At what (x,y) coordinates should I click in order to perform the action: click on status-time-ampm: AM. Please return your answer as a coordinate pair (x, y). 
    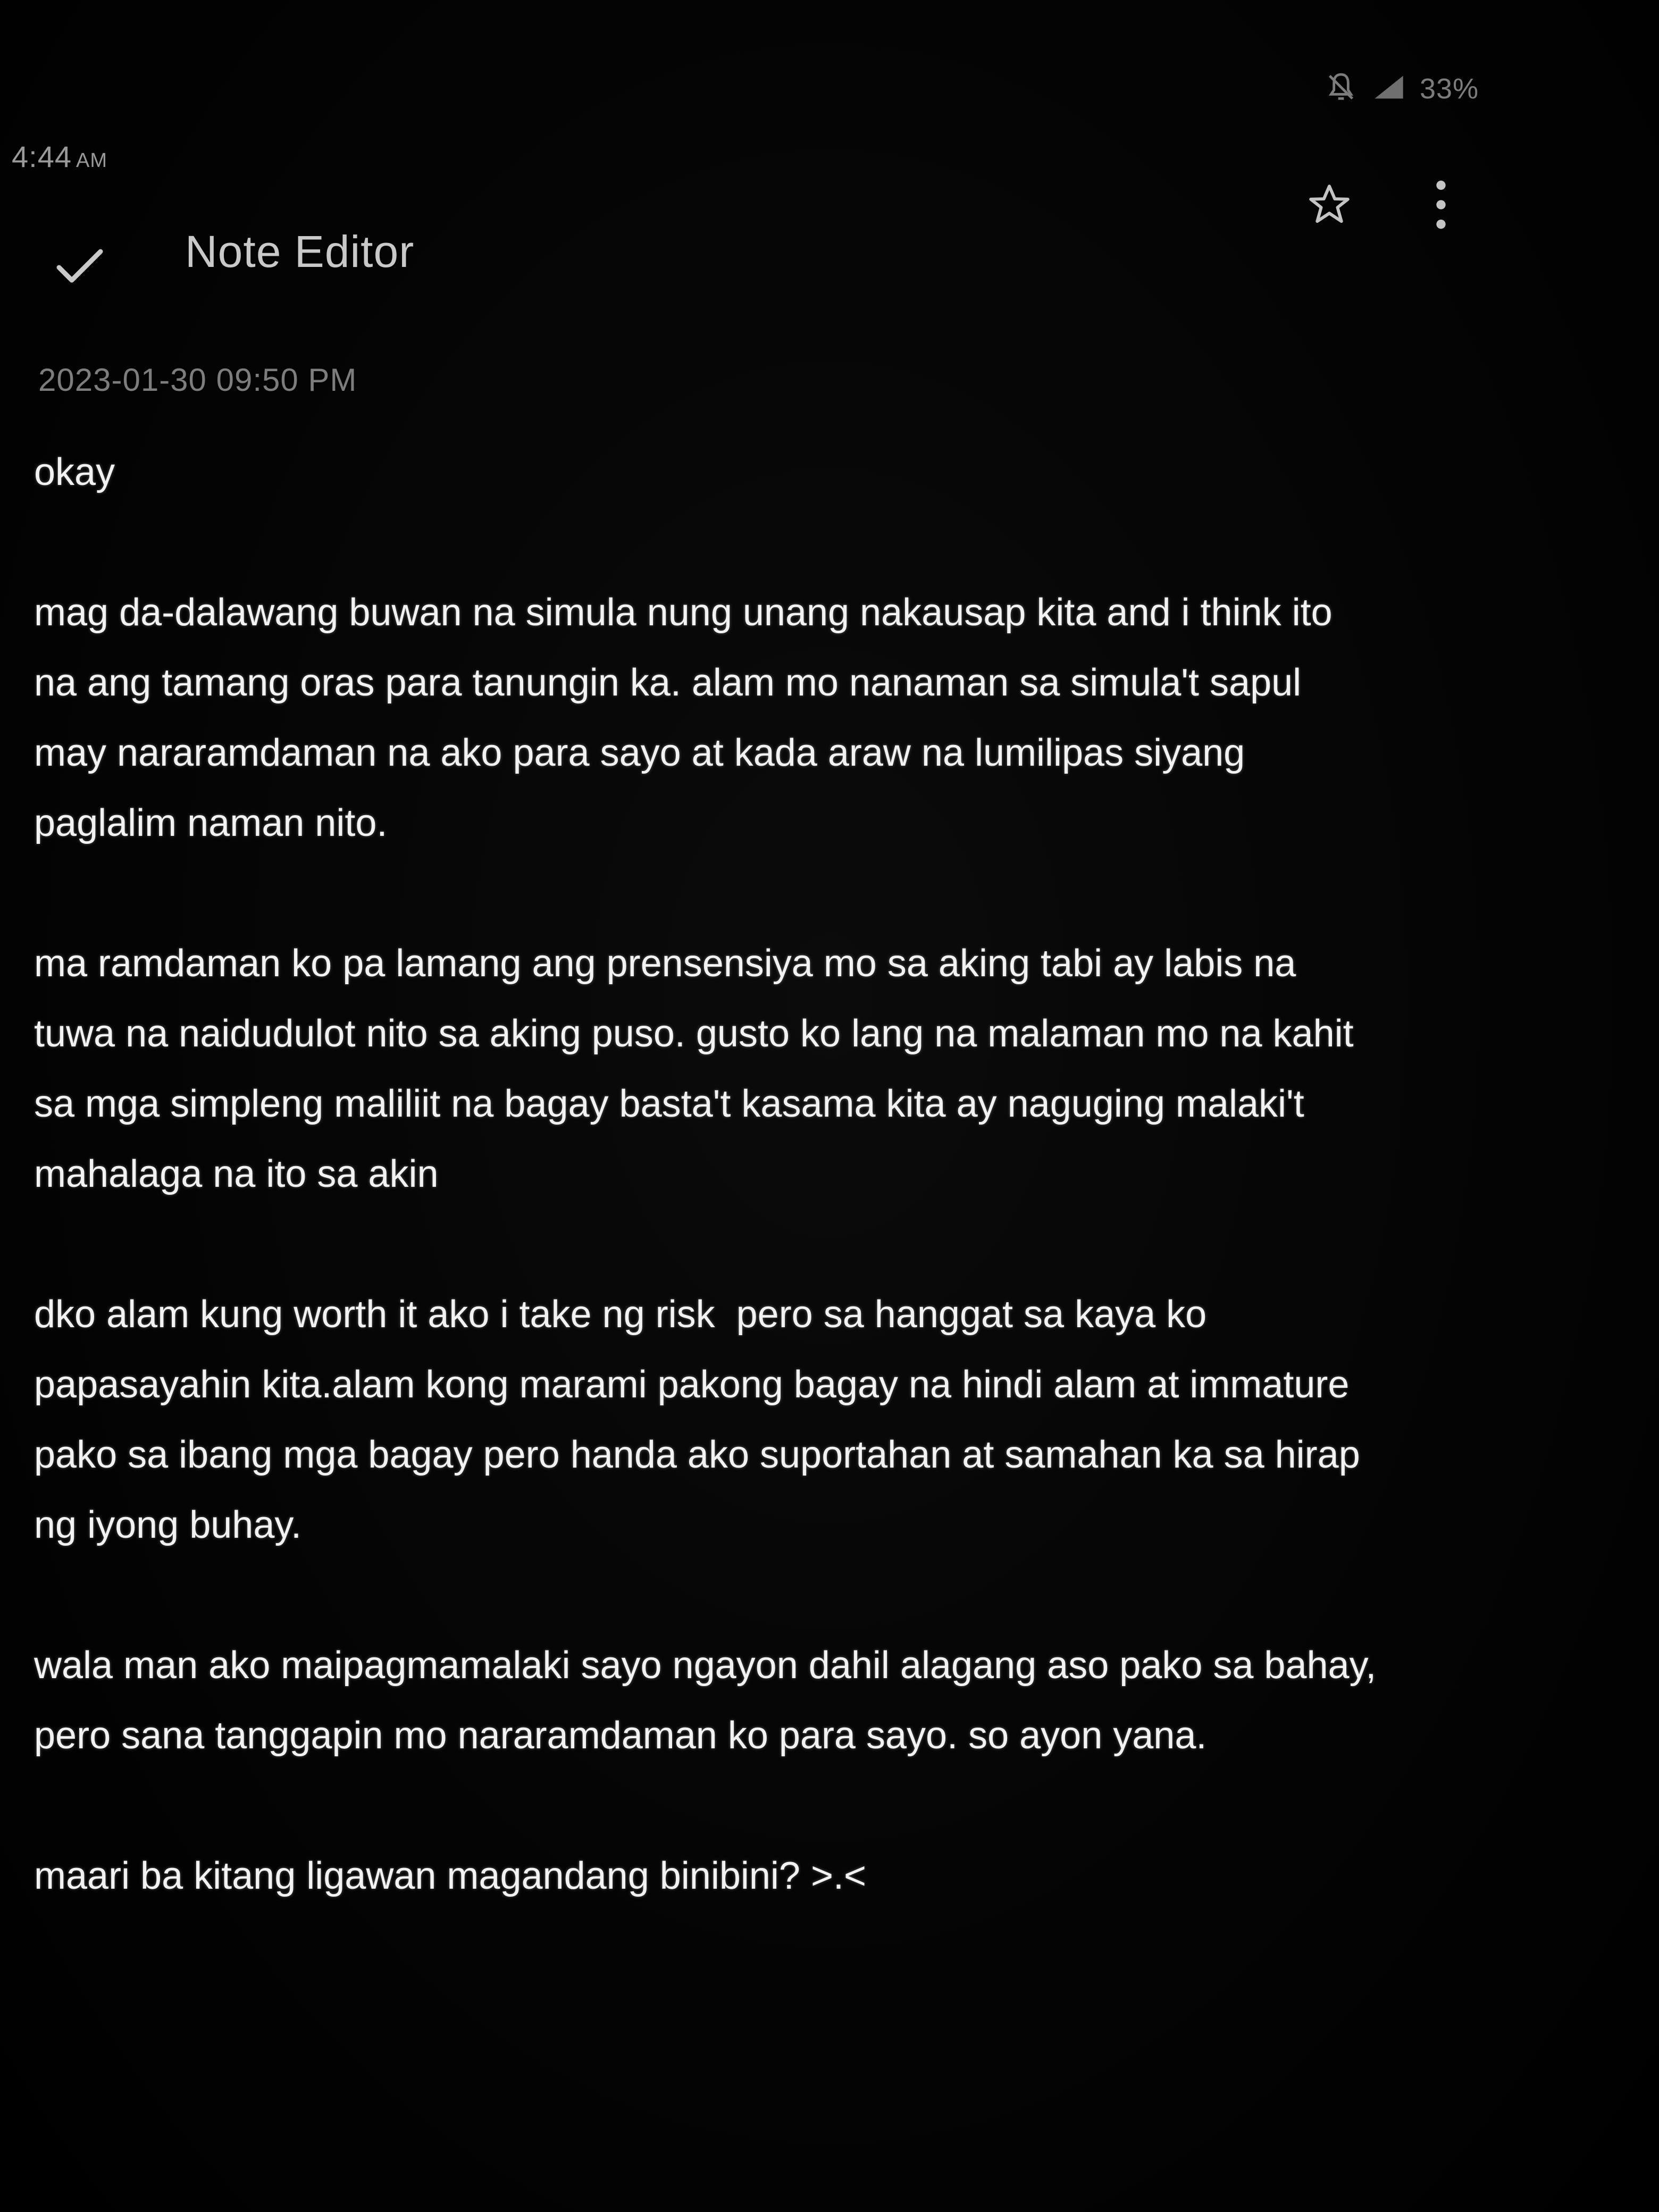
    Looking at the image, I should click on (91, 160).